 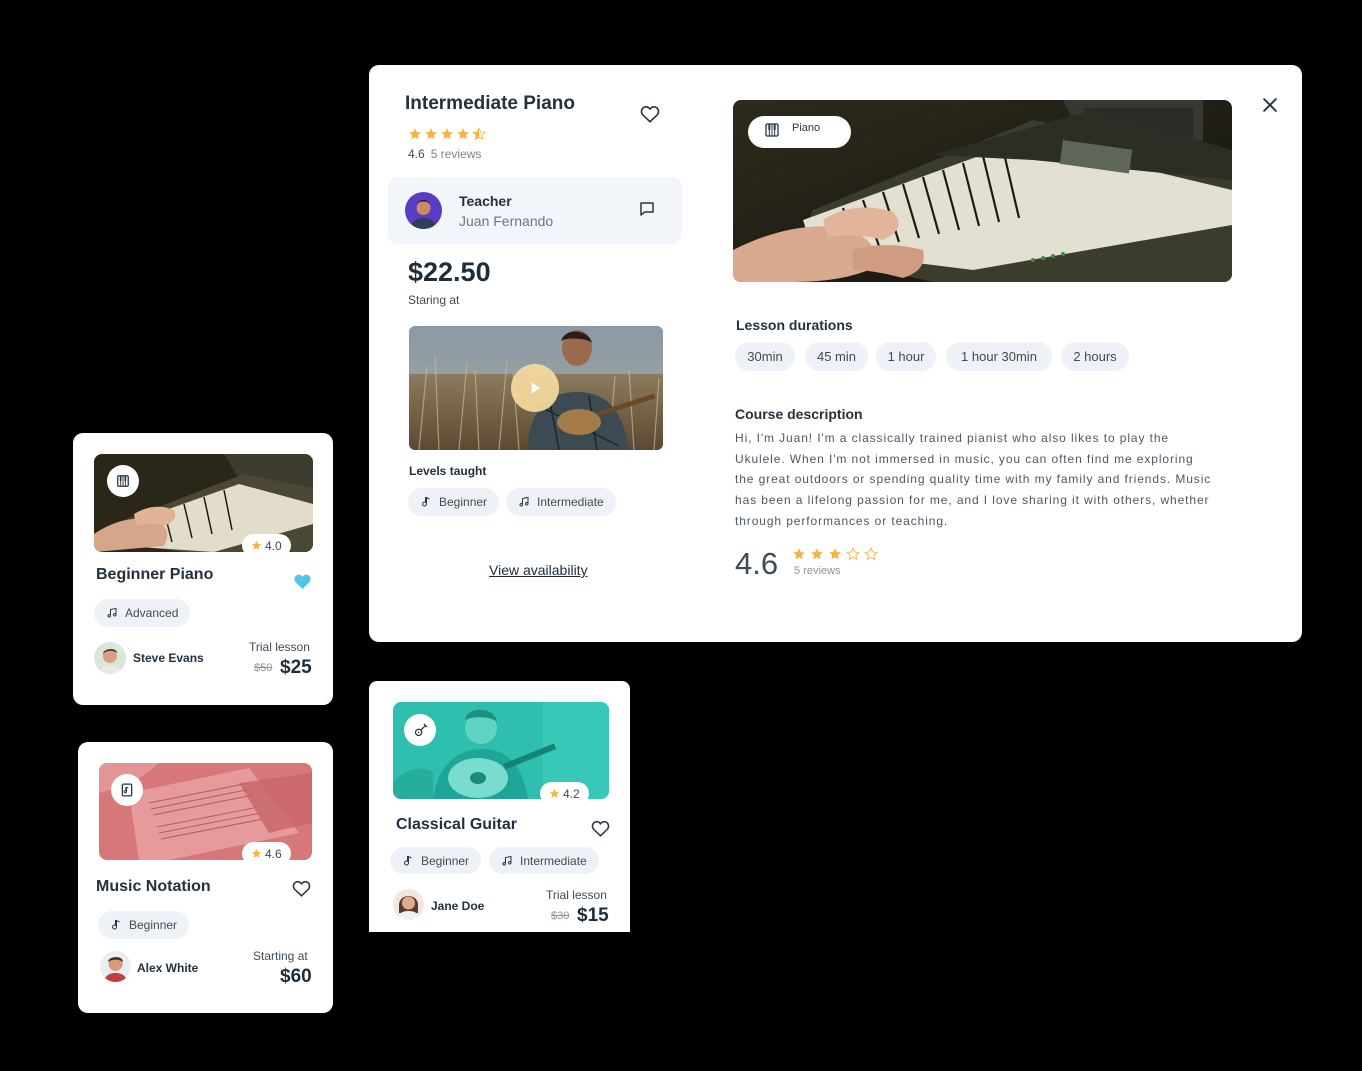 I want to click on duration-chip: 1 hour 30min, so click(x=999, y=356).